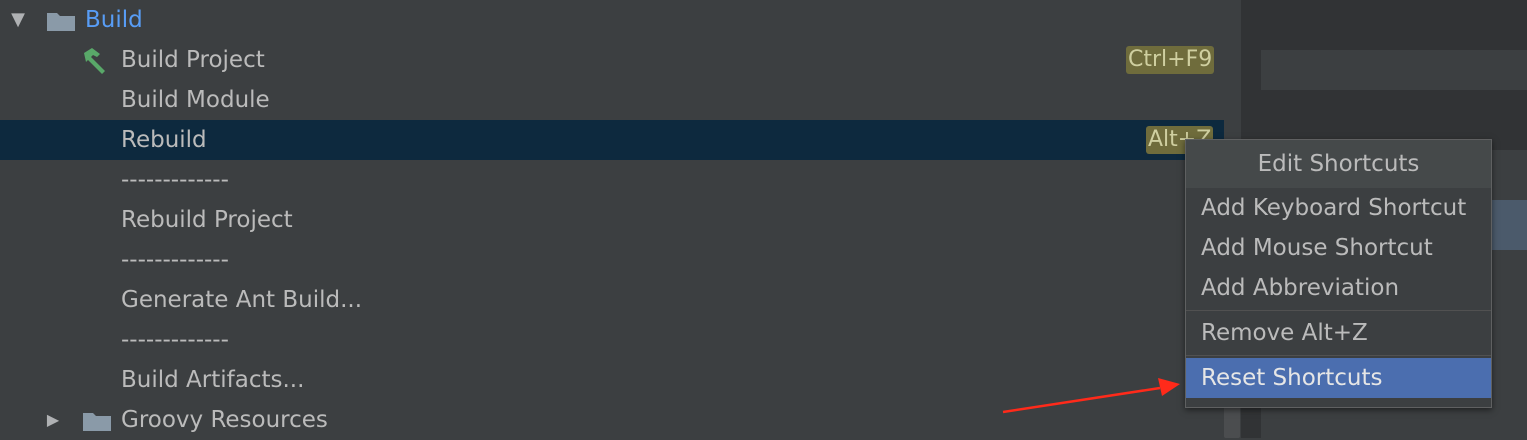 The image size is (1527, 440). I want to click on tree-row-groovy-resources: ▶ Groovy Resources, so click(620, 420).